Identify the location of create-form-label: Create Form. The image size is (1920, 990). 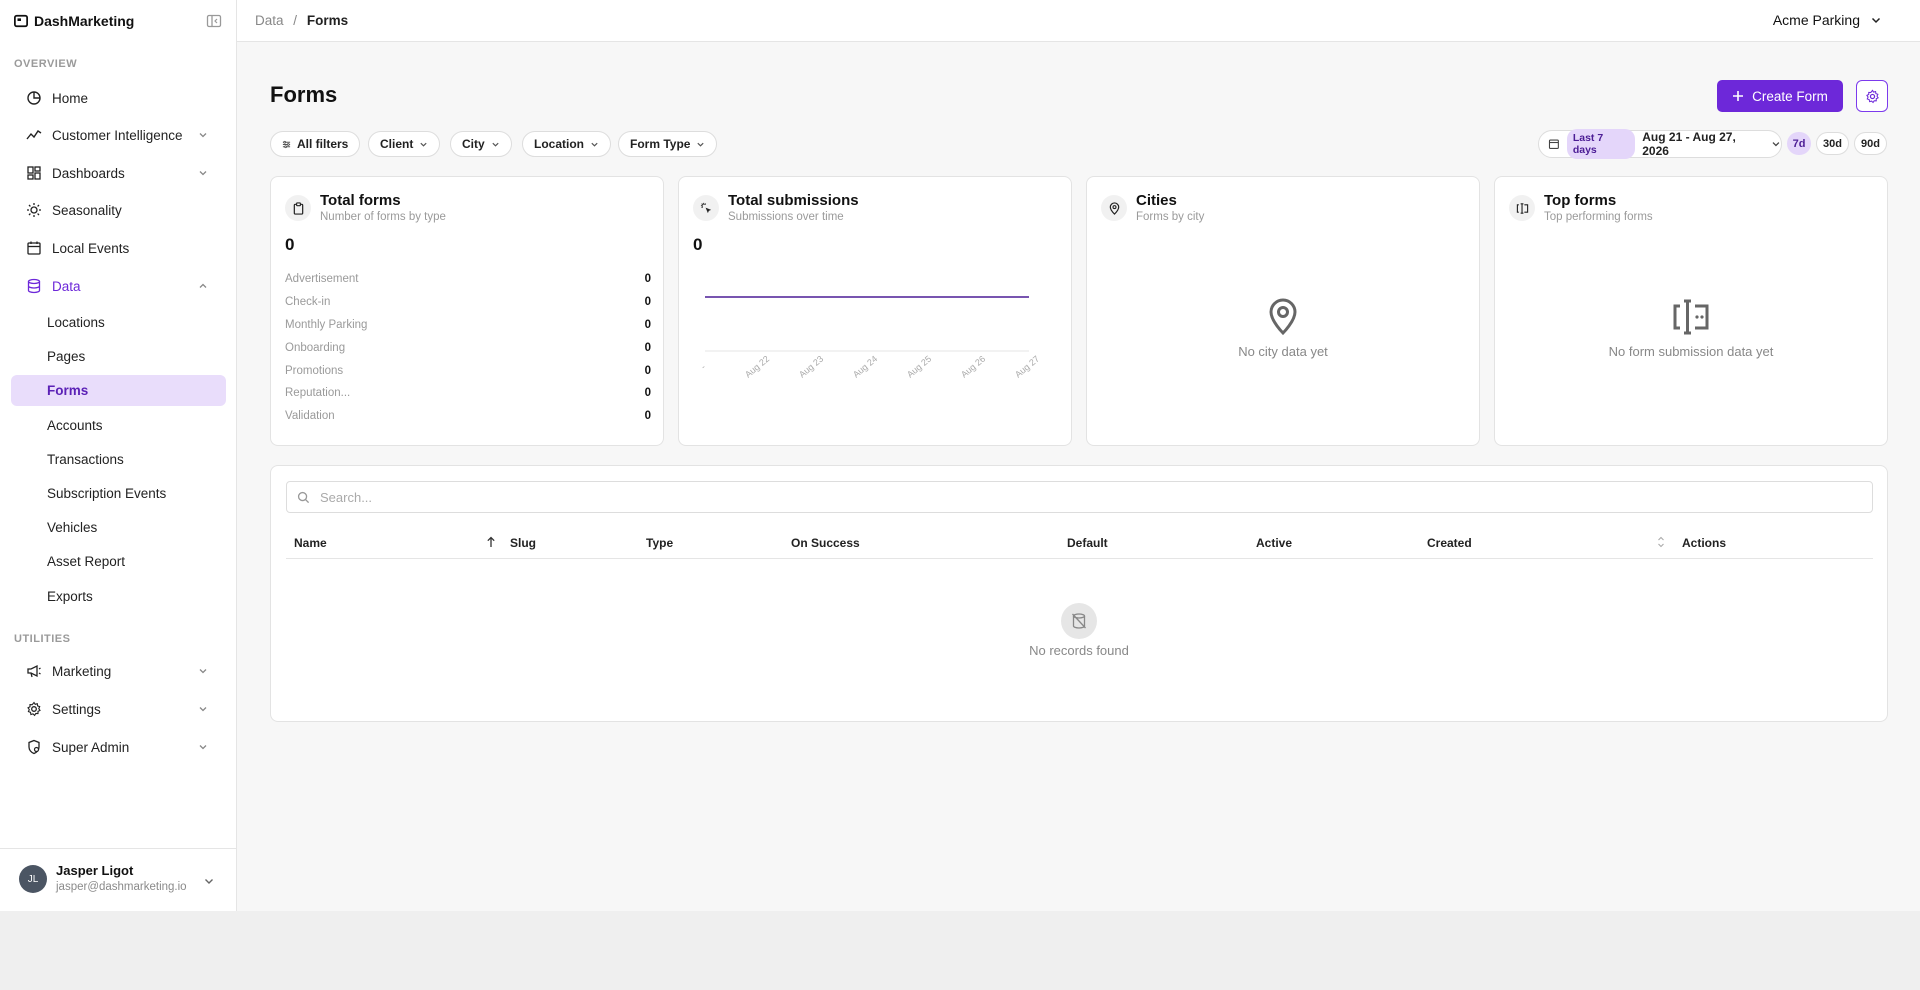
(1790, 96).